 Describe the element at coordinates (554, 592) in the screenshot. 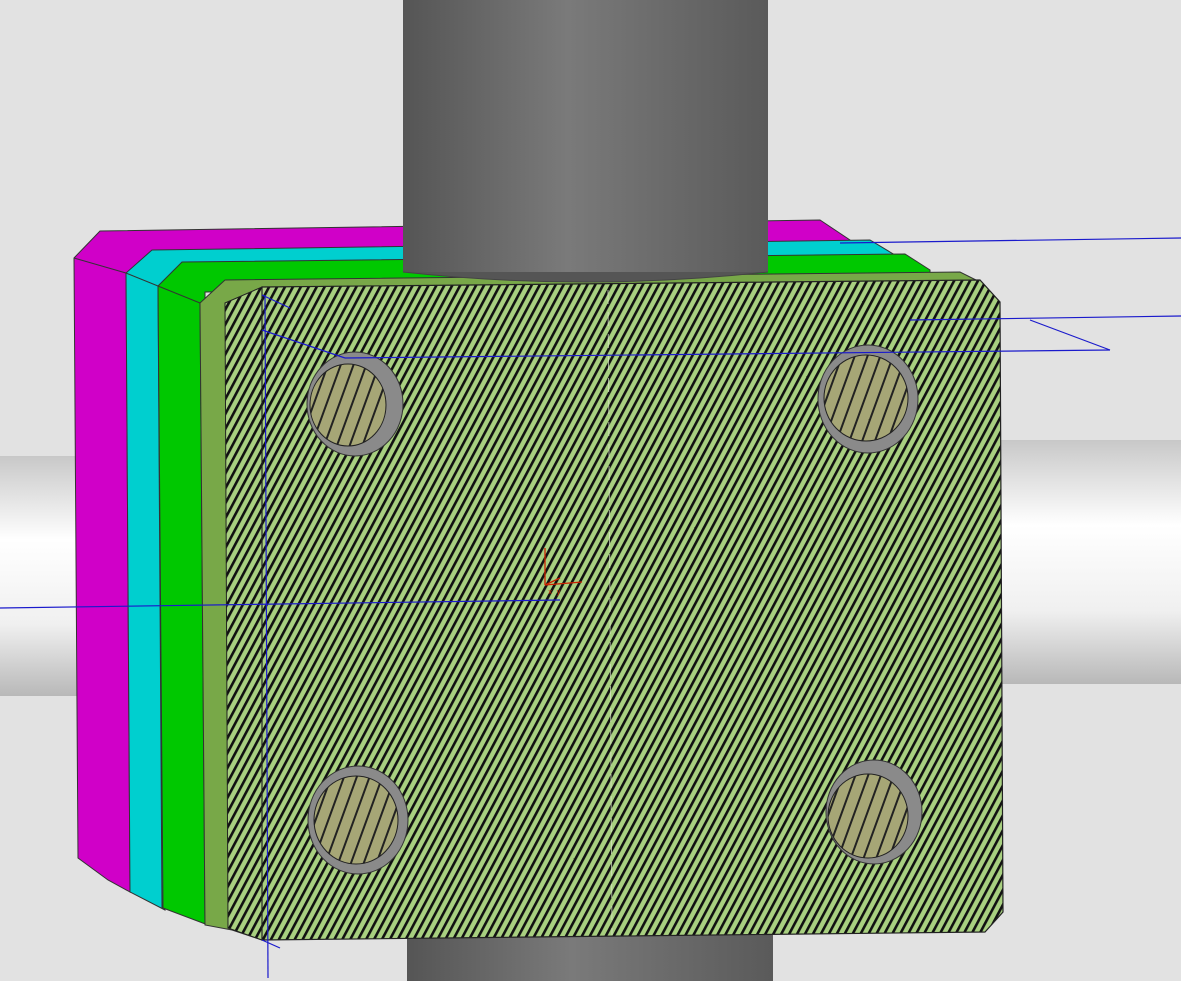

I see `axis-triad-label: x y` at that location.